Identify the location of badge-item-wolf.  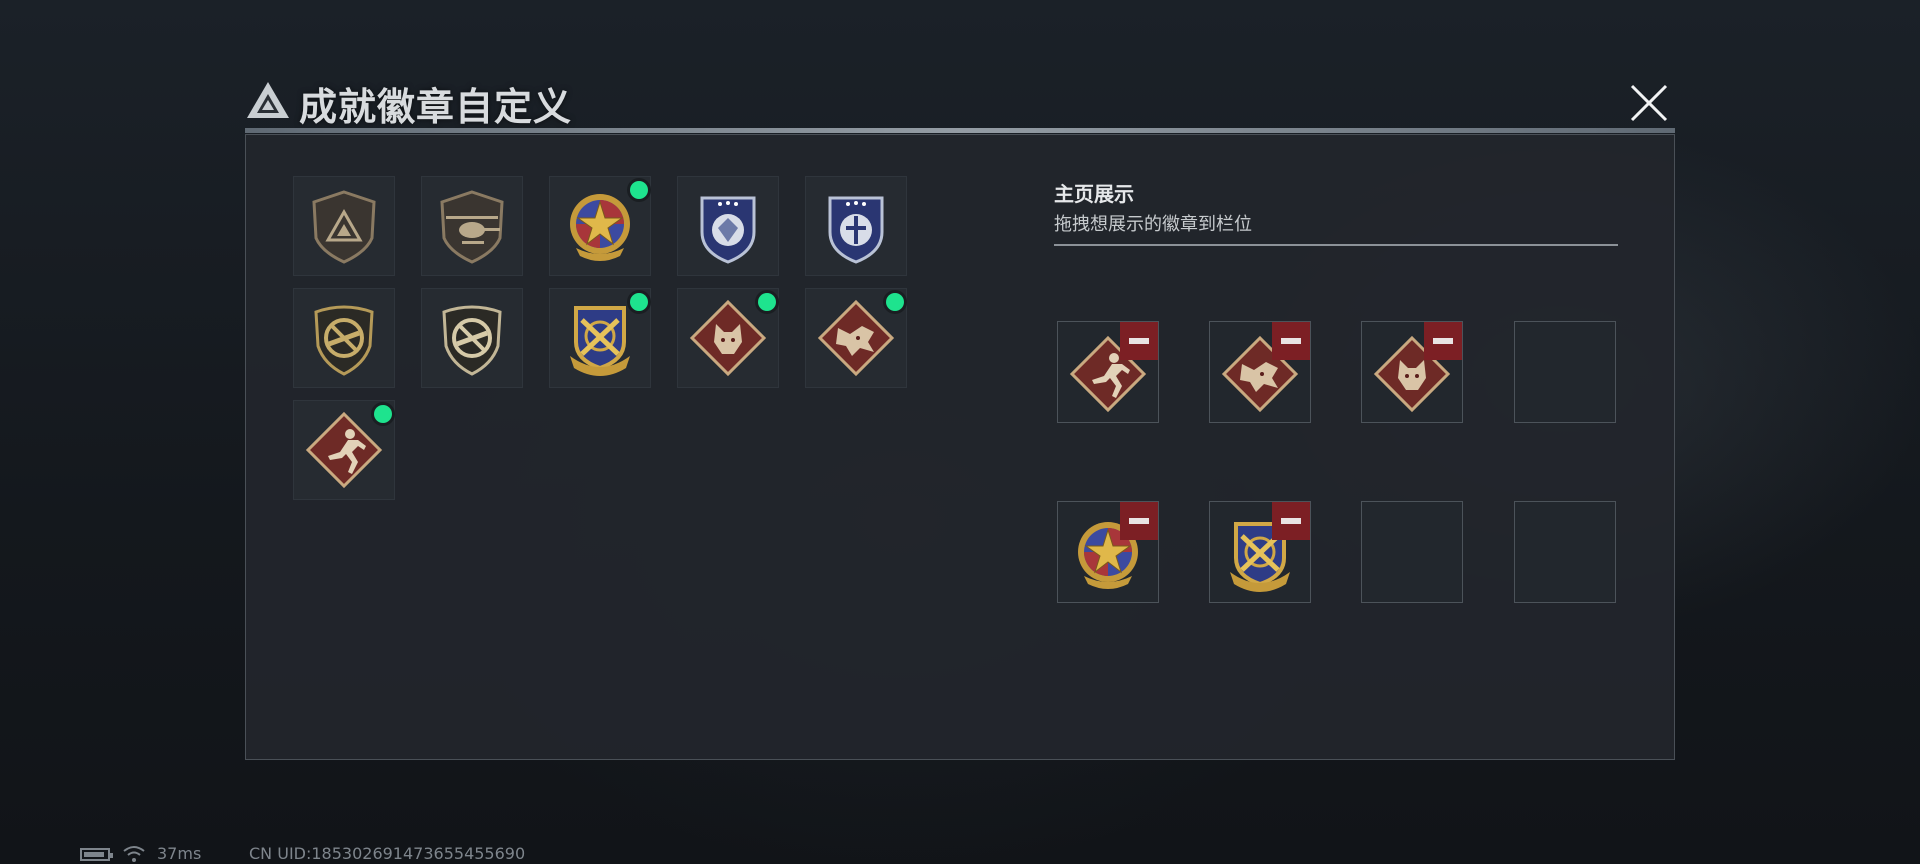
(728, 338).